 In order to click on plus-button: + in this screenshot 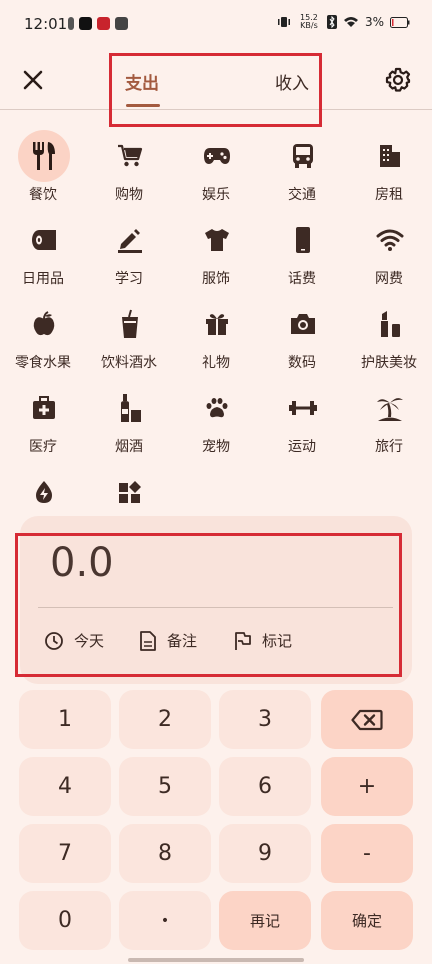, I will do `click(367, 786)`.